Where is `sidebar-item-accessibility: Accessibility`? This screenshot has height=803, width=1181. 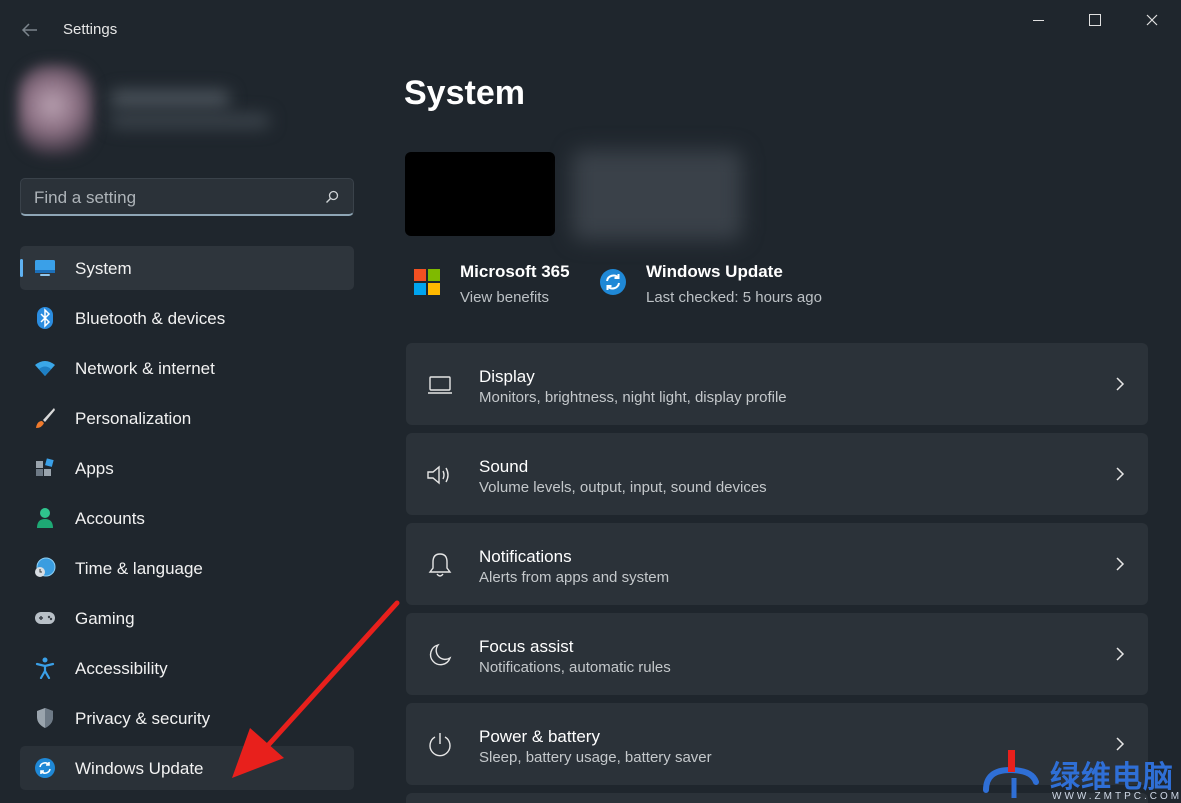 sidebar-item-accessibility: Accessibility is located at coordinates (187, 668).